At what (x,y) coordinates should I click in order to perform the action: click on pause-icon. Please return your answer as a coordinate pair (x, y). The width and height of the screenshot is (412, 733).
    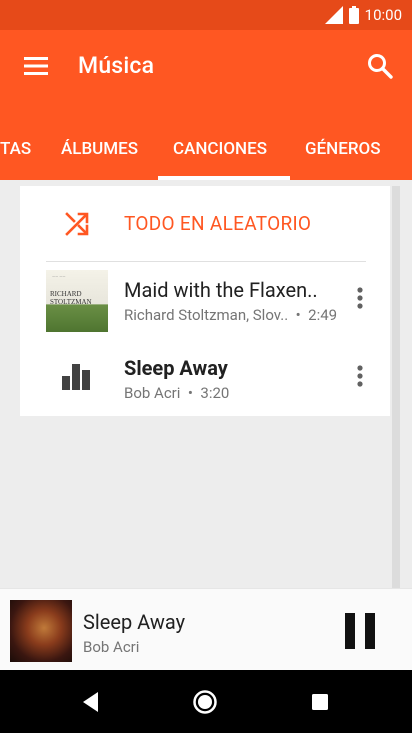
    Looking at the image, I should click on (360, 631).